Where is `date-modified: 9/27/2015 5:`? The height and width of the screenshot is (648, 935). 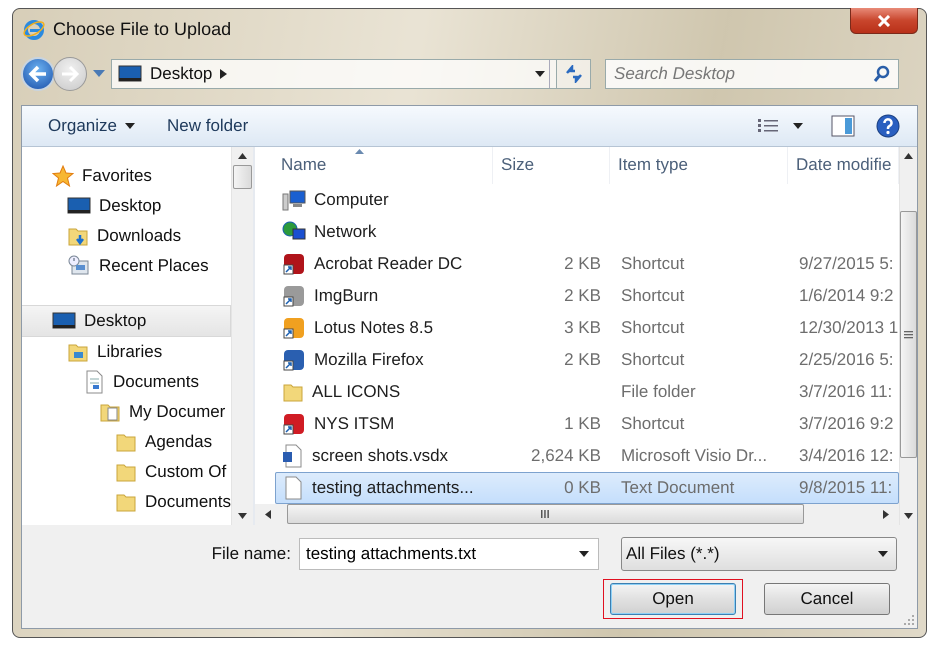
date-modified: 9/27/2015 5: is located at coordinates (846, 264).